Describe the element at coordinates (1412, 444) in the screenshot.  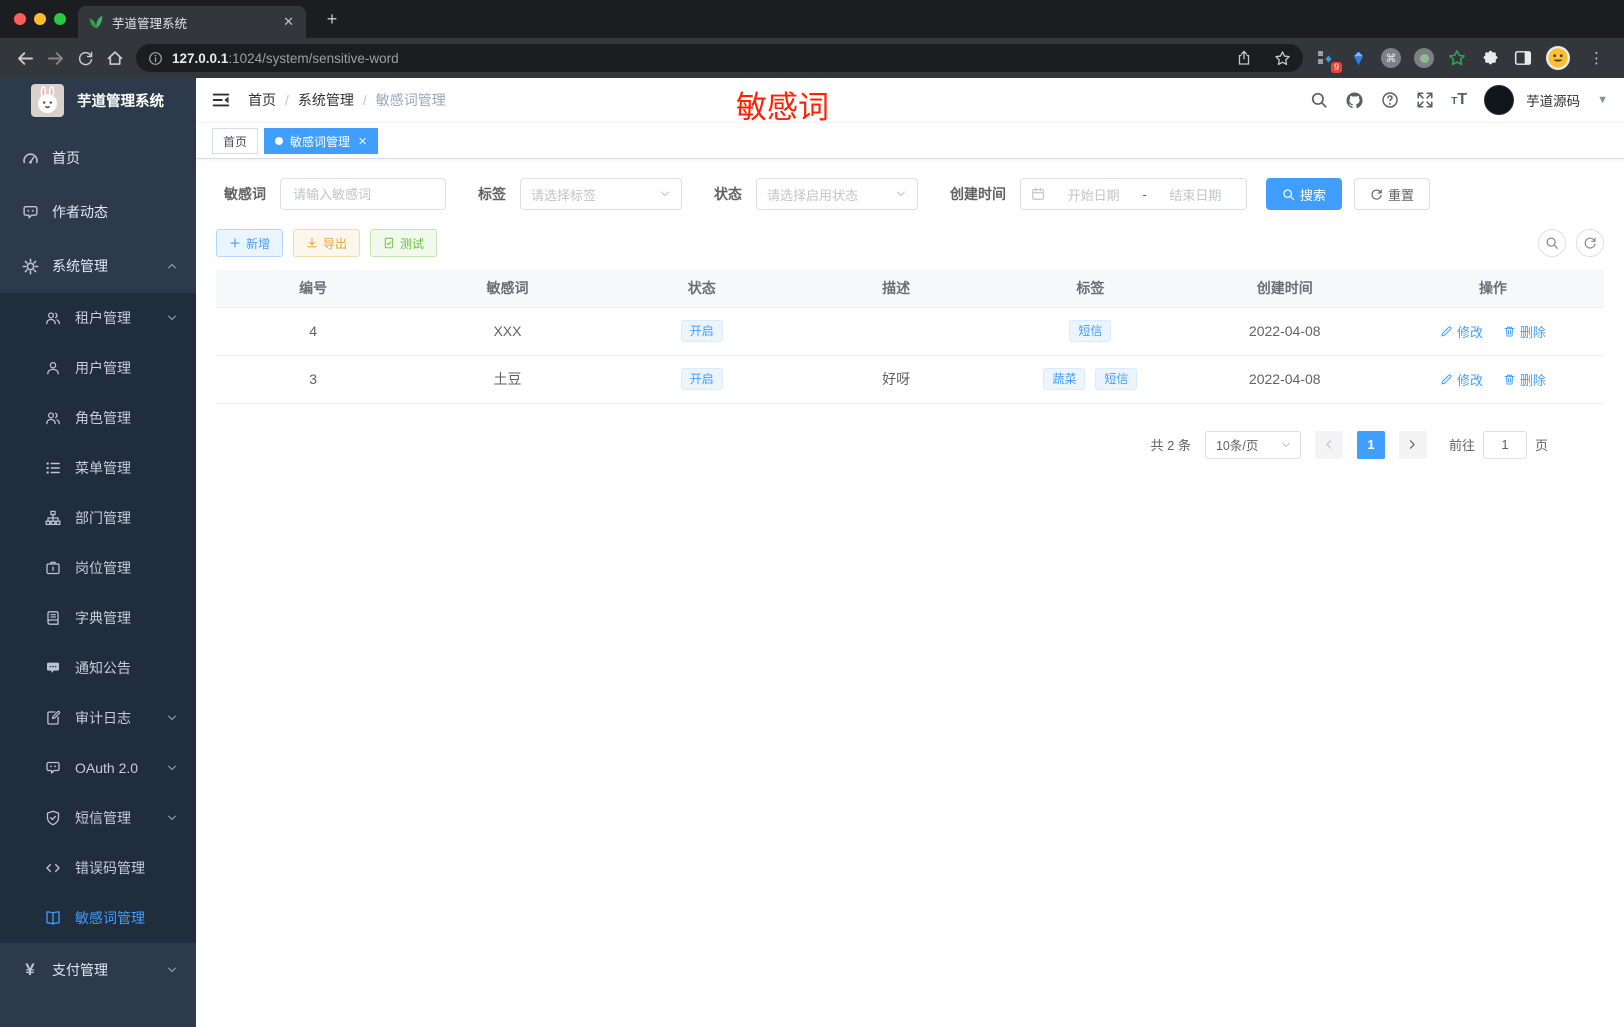
I see `next-page-button` at that location.